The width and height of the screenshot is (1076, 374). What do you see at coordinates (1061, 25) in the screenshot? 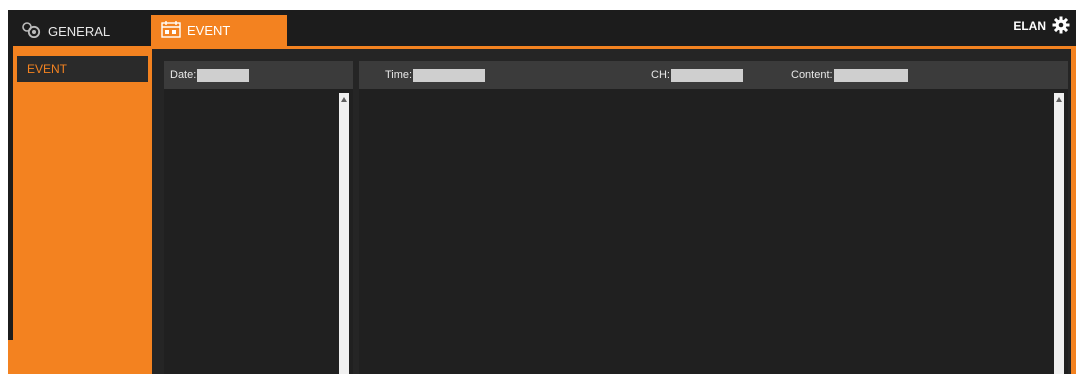
I see `gear-icon` at bounding box center [1061, 25].